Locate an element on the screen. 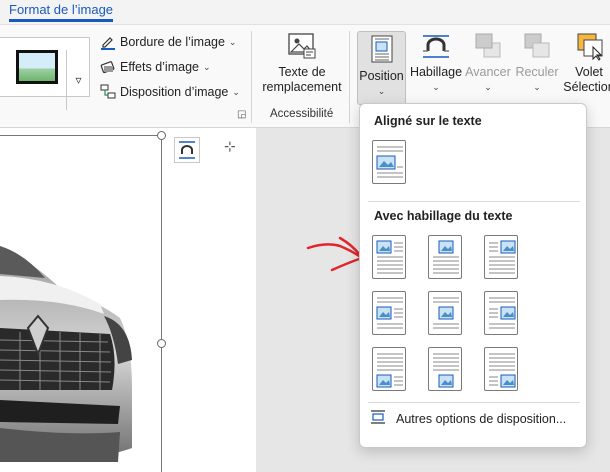 The height and width of the screenshot is (472, 610). picture-layout-button: Disposition d’image ⌄ is located at coordinates (170, 92).